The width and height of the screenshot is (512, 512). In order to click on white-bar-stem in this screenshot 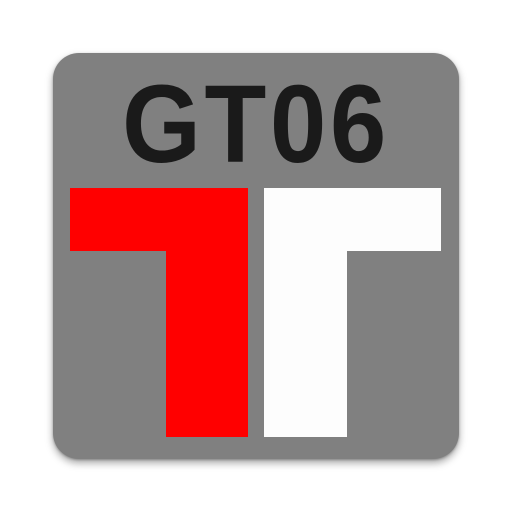, I will do `click(305, 312)`.